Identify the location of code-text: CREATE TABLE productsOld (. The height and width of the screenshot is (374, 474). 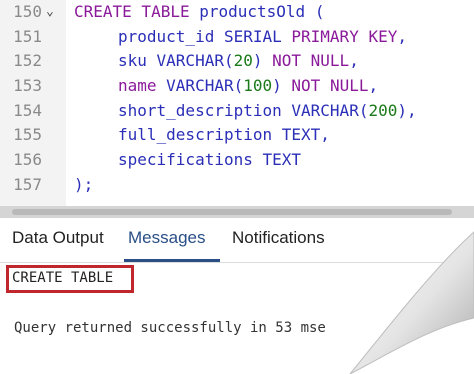
(199, 12).